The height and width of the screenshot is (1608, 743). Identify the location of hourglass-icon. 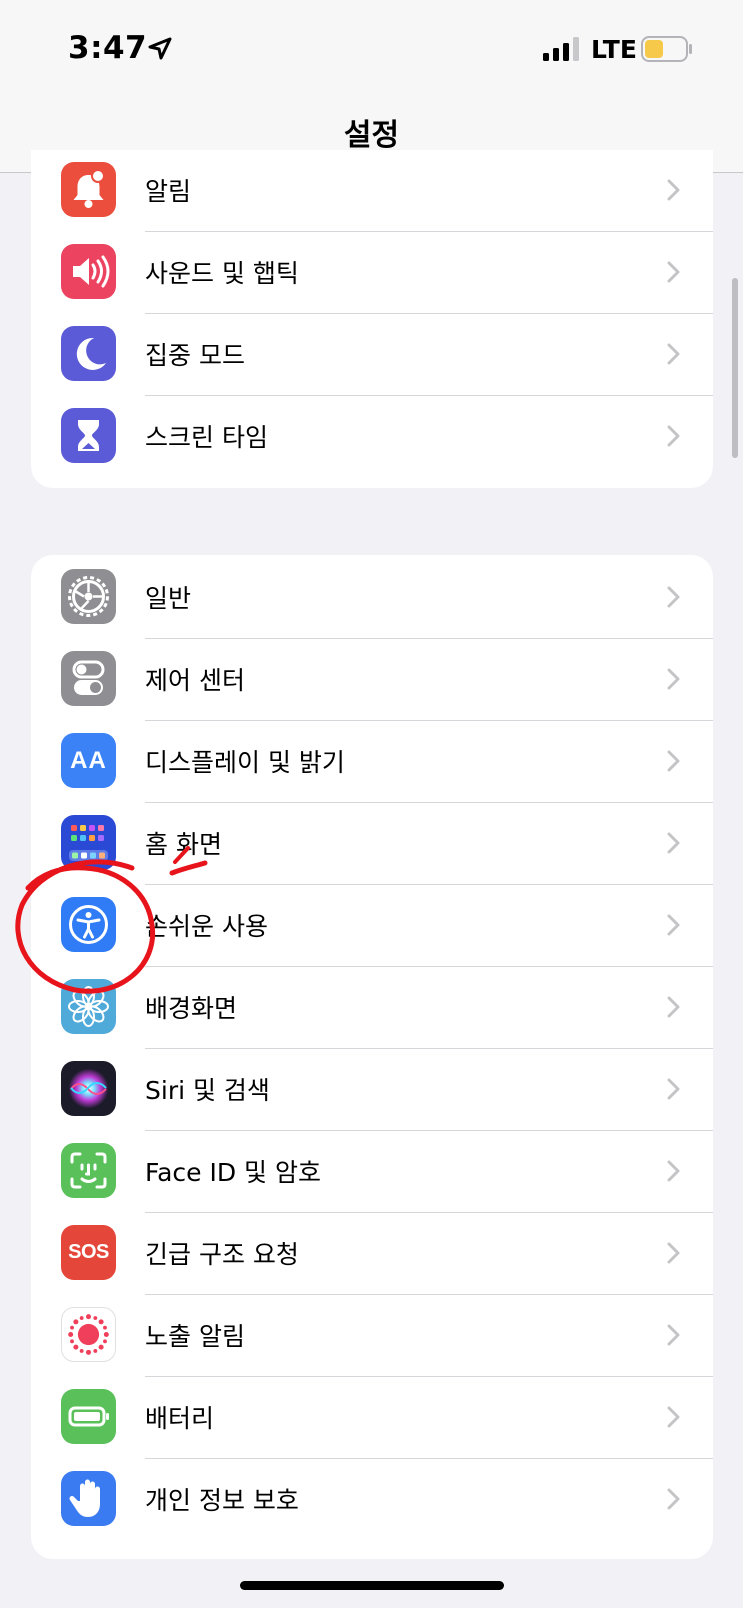
(88, 435).